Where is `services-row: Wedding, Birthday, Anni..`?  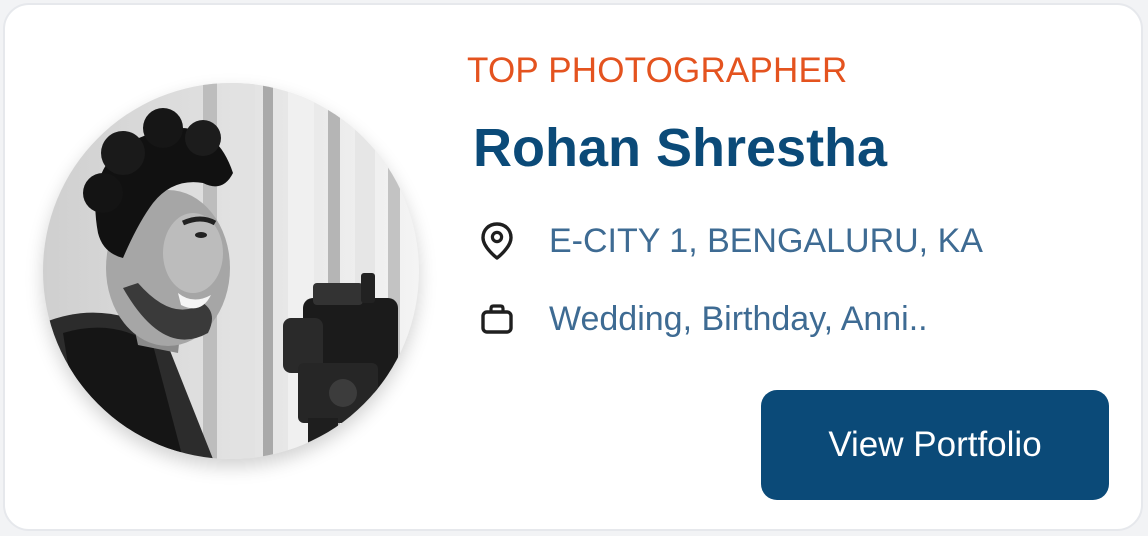 services-row: Wedding, Birthday, Anni.. is located at coordinates (702, 319).